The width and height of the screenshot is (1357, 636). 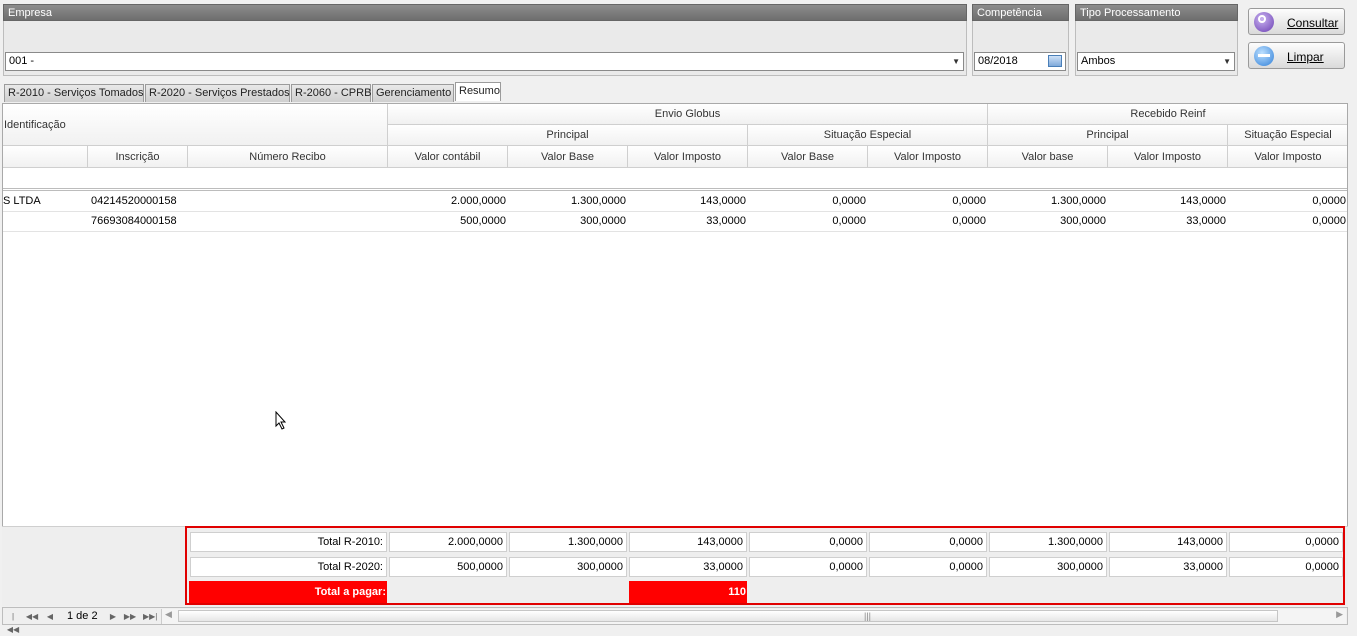 I want to click on cell-reinf-valor-imposto: 33,0000, so click(x=1206, y=221).